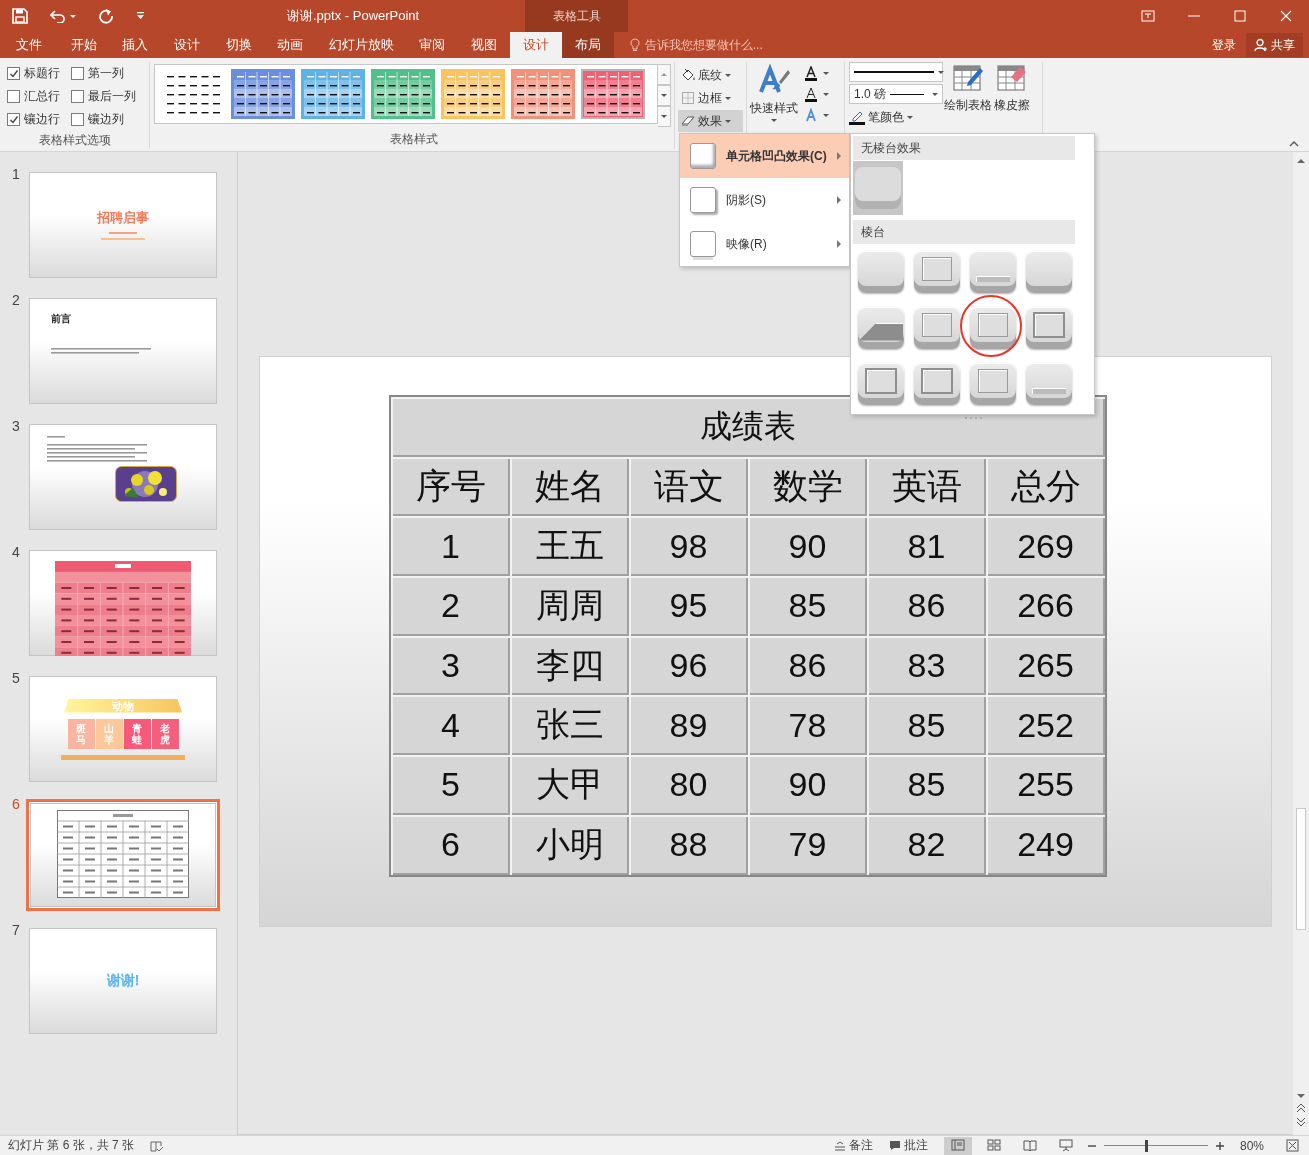 Image resolution: width=1309 pixels, height=1155 pixels. Describe the element at coordinates (688, 75) in the screenshot. I see `paint-bucket-icon` at that location.